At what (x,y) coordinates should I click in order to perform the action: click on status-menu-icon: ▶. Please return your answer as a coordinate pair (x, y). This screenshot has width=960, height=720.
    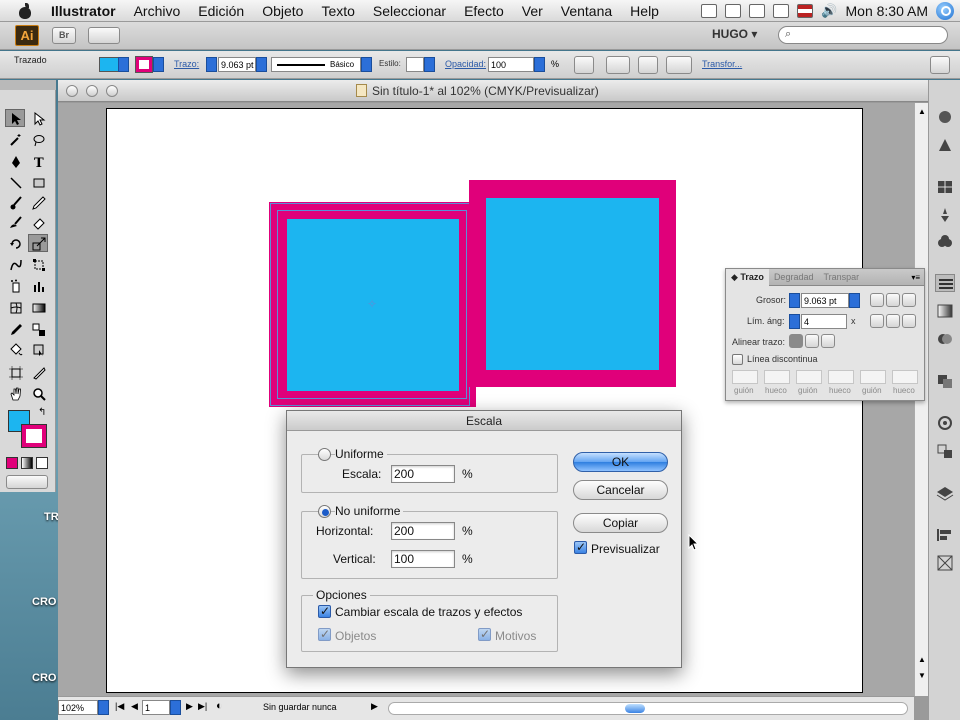
    Looking at the image, I should click on (374, 706).